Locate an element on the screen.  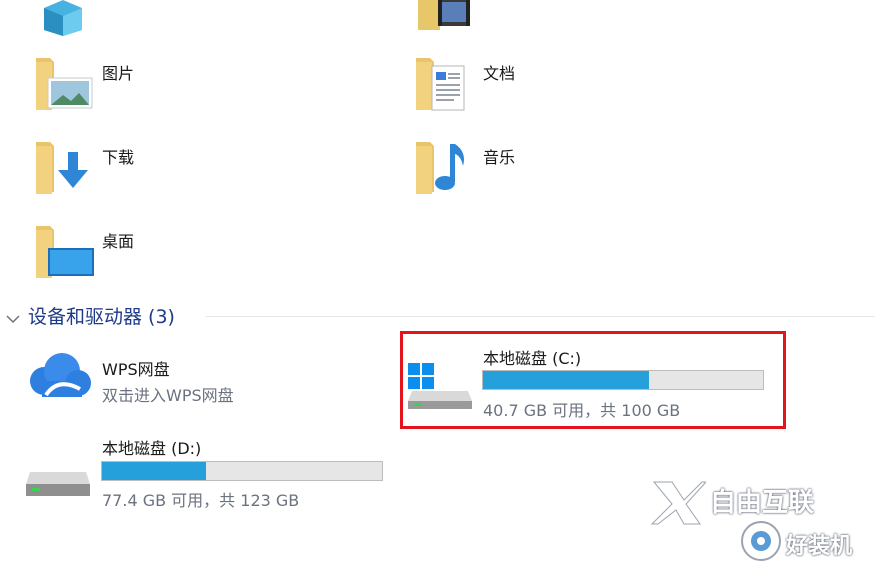
downloads-folder-icon is located at coordinates (62, 168).